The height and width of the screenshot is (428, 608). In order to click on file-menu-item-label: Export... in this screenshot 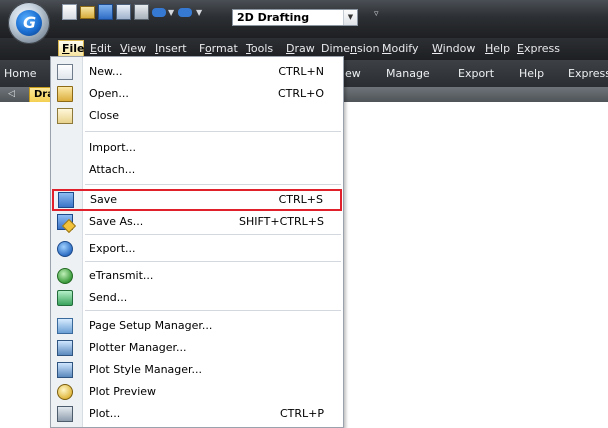, I will do `click(112, 248)`.